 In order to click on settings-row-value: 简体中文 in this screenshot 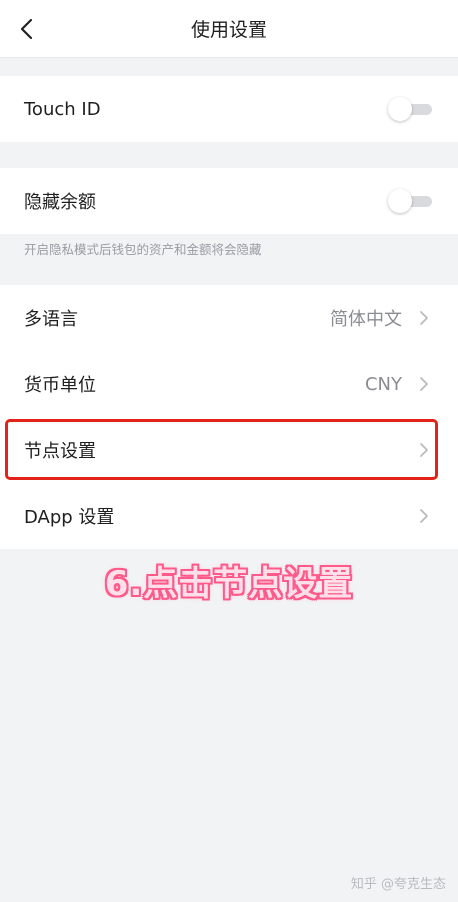, I will do `click(366, 319)`.